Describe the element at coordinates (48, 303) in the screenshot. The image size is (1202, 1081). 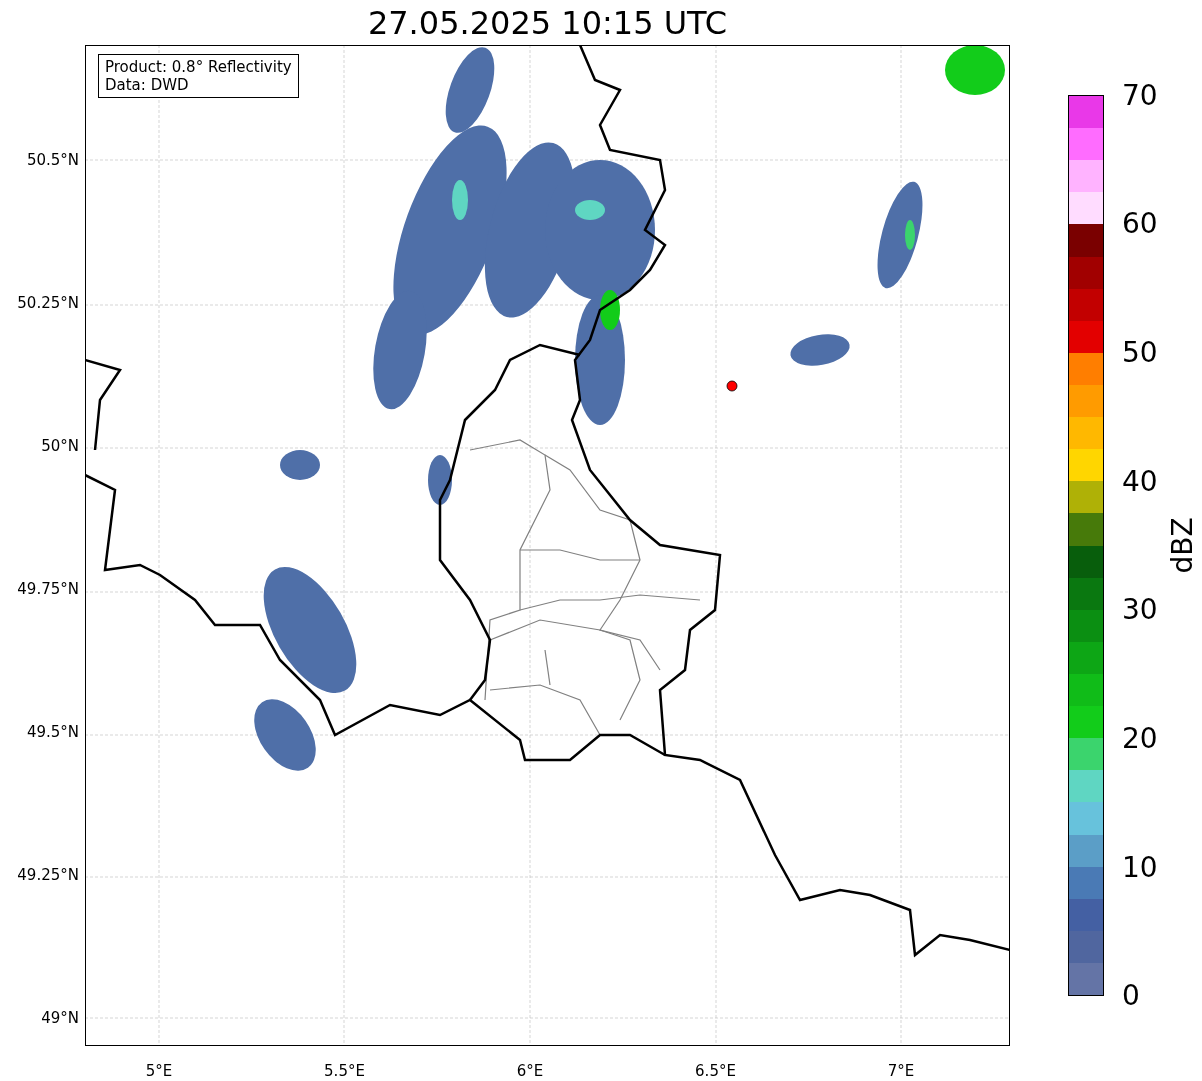
I see `axis-tick-label: 50.25°N` at that location.